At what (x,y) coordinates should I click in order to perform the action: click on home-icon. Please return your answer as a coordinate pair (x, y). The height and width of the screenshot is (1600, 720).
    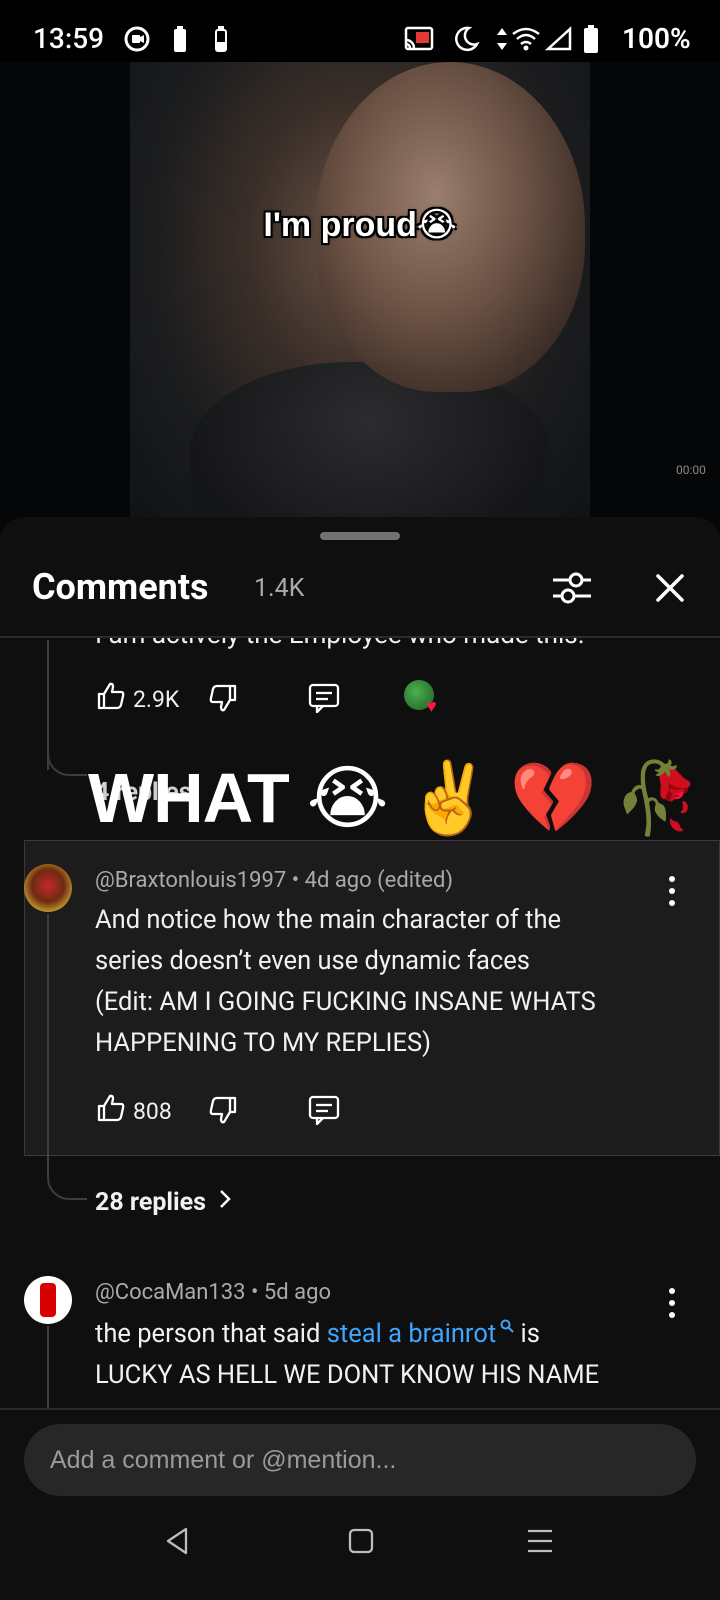
    Looking at the image, I should click on (361, 1543).